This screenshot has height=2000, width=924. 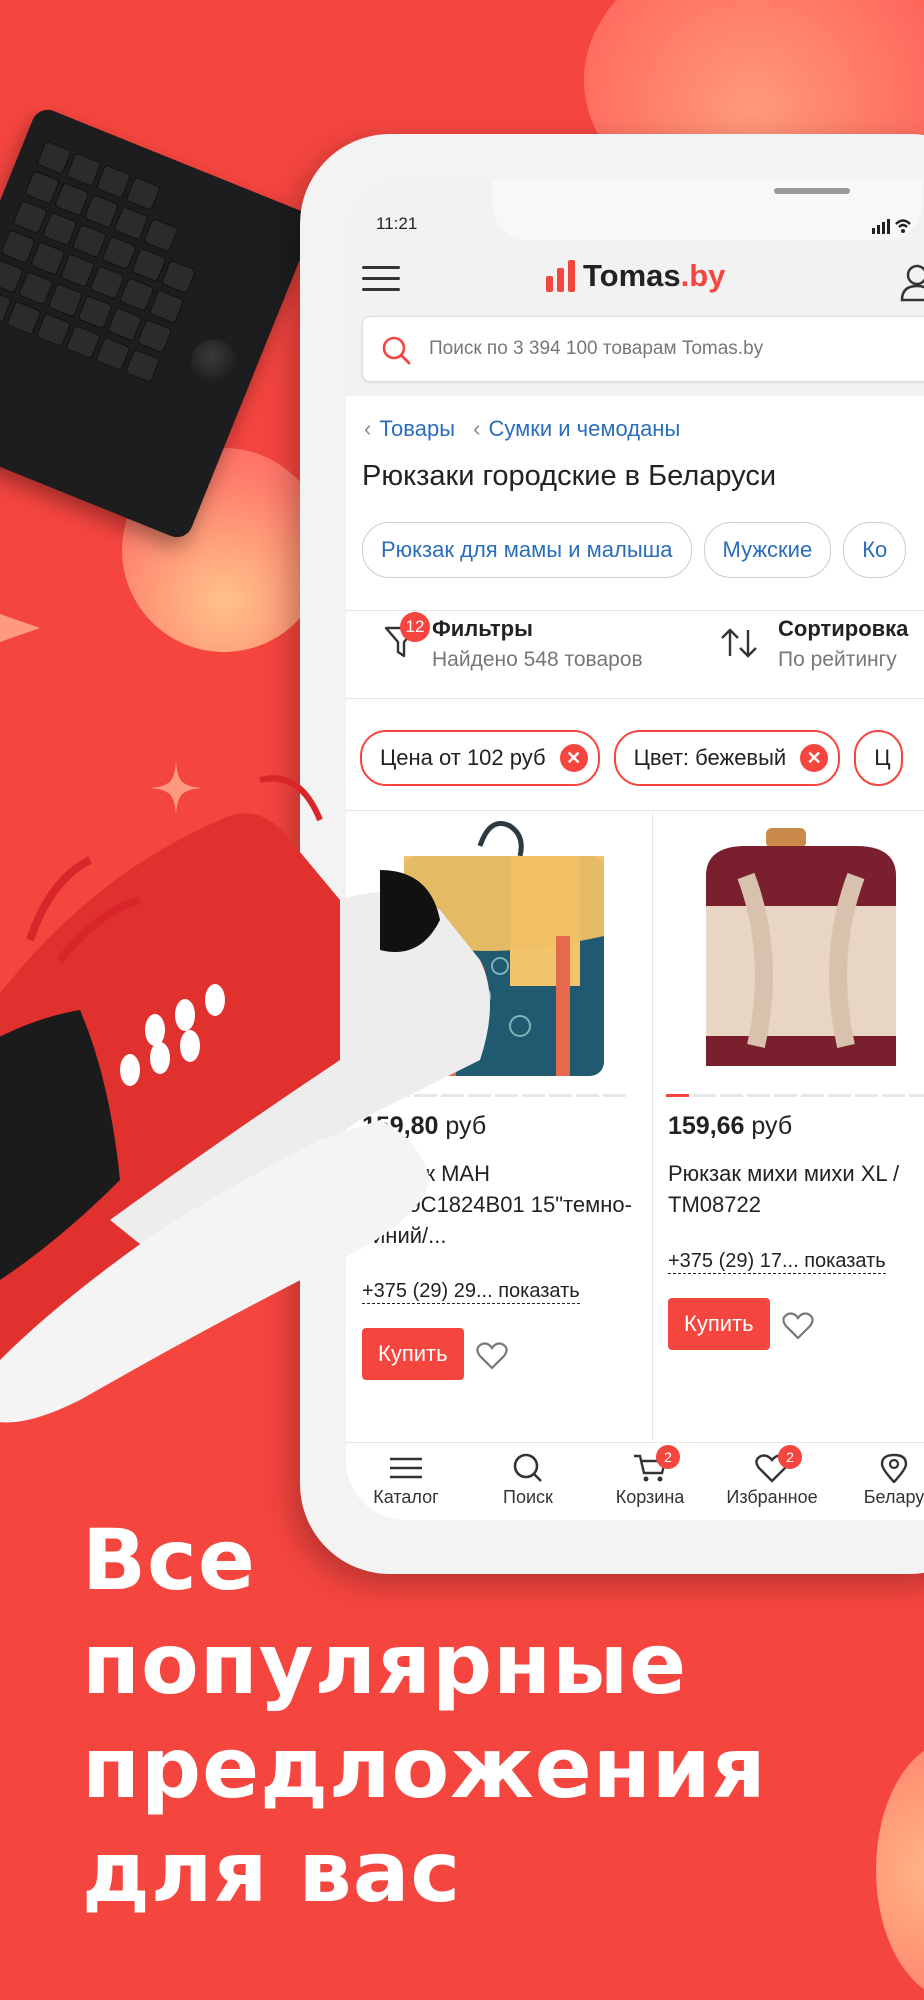 I want to click on menu-icon, so click(x=381, y=278).